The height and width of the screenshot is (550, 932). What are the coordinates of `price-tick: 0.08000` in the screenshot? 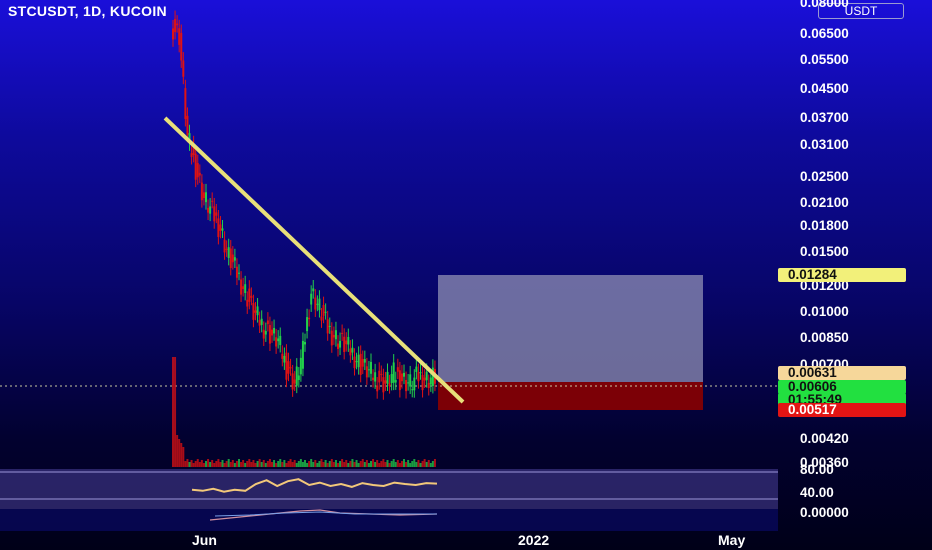 It's located at (824, 5).